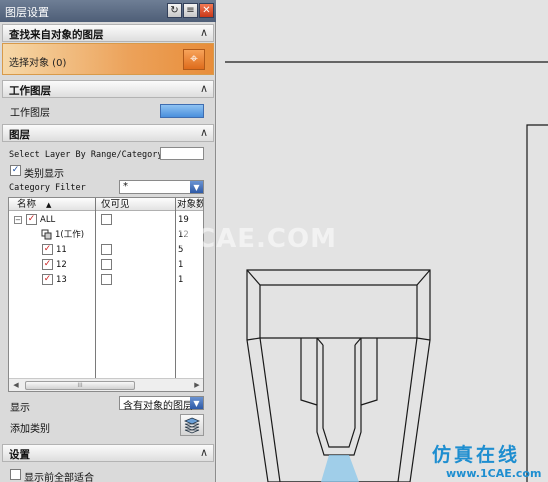  What do you see at coordinates (257, 239) in the screenshot?
I see `watermark-text: 1CAE.COM` at bounding box center [257, 239].